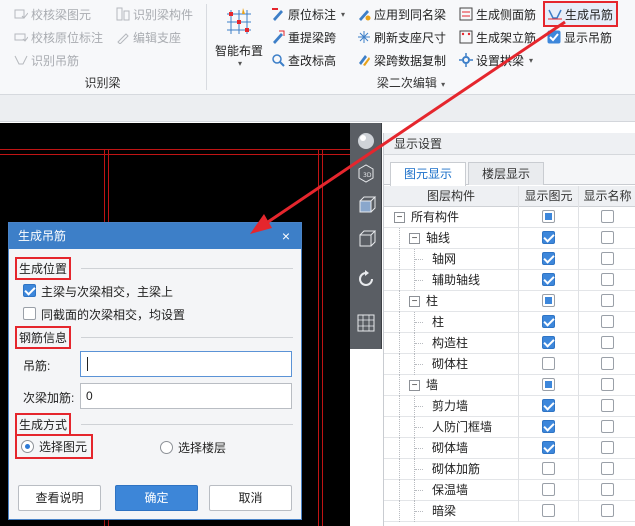 The image size is (635, 526). Describe the element at coordinates (496, 60) in the screenshot. I see `arch-beam-button: 设置拱梁 ▾` at that location.